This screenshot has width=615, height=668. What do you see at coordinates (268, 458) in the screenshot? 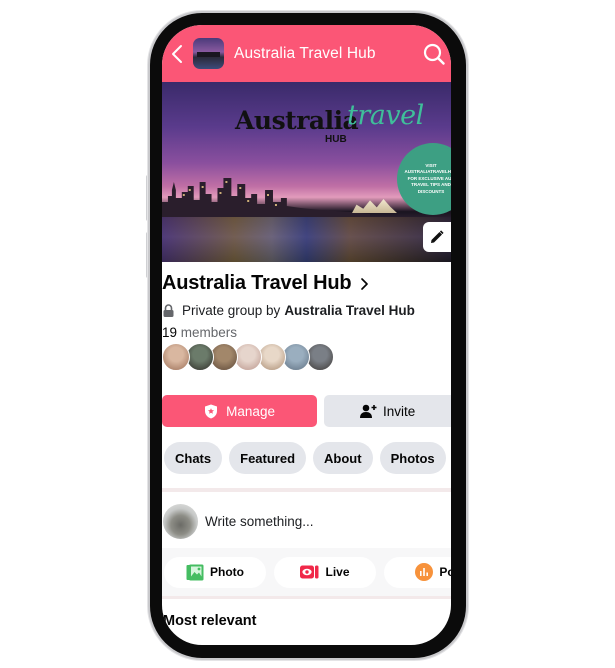
I see `tab-featured: Featured` at bounding box center [268, 458].